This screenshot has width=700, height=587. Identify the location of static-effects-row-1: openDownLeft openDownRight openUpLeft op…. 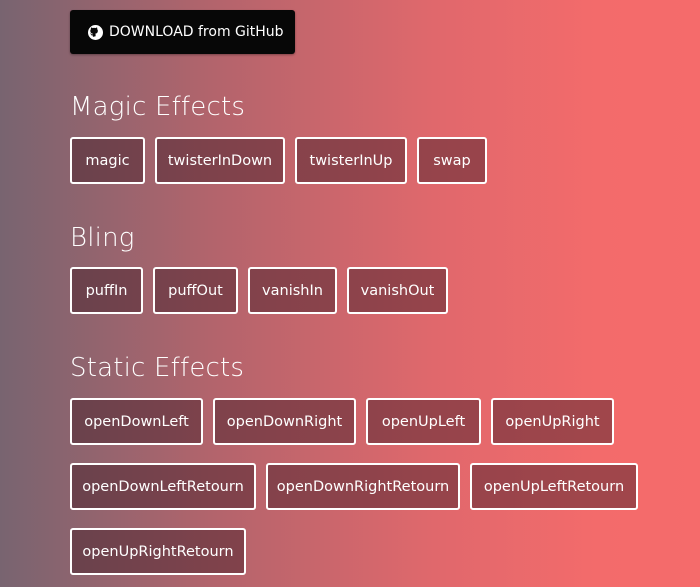
(342, 421).